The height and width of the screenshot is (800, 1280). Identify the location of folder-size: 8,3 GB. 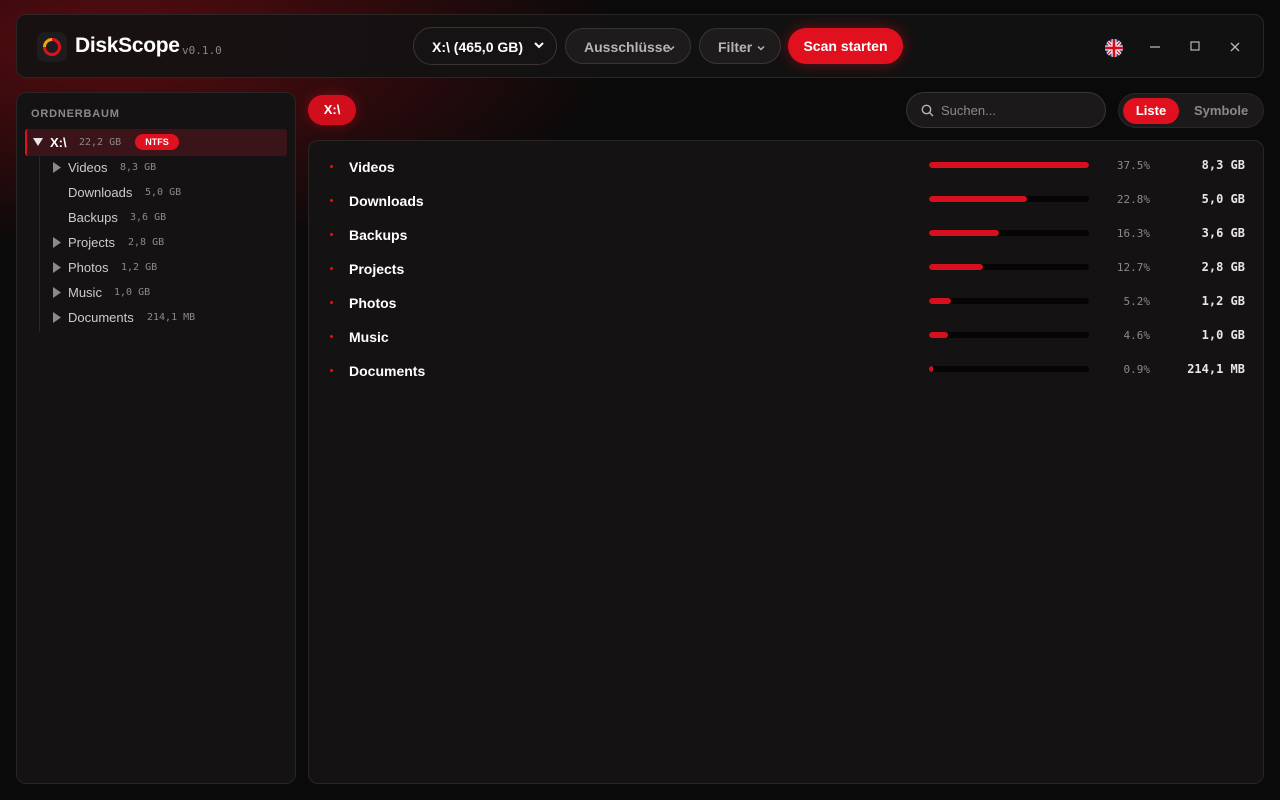
(1223, 165).